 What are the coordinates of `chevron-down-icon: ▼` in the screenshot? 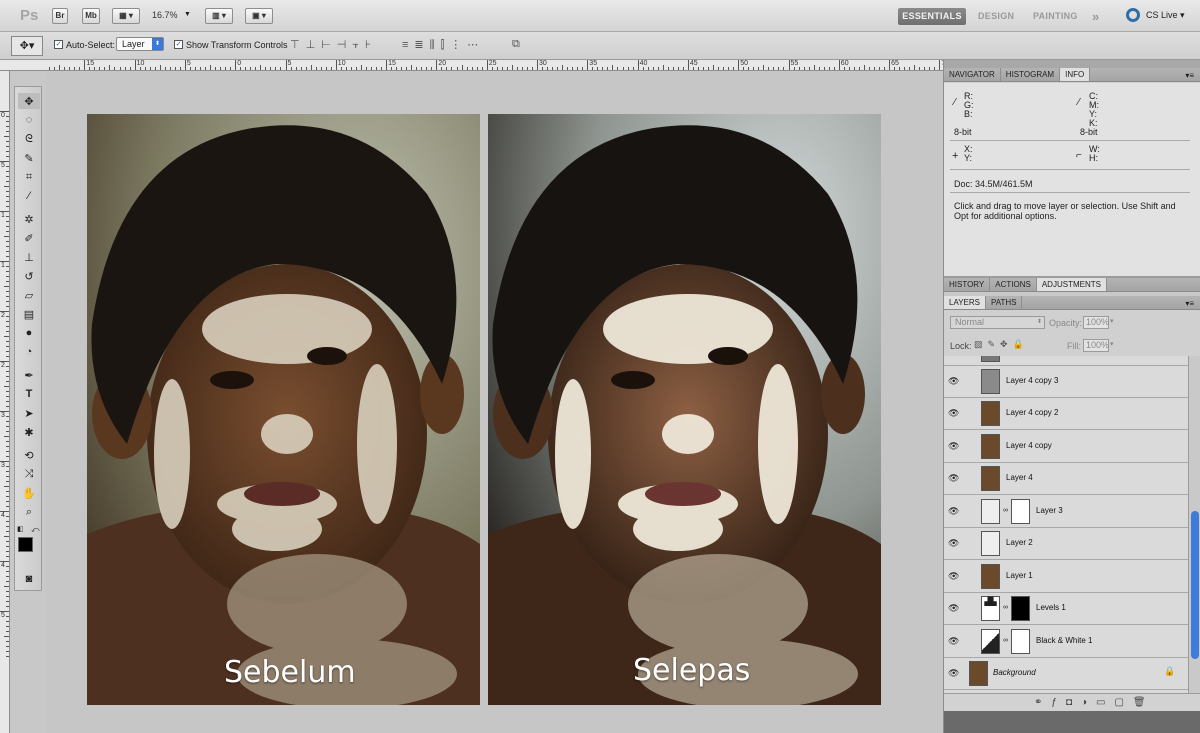 It's located at (187, 14).